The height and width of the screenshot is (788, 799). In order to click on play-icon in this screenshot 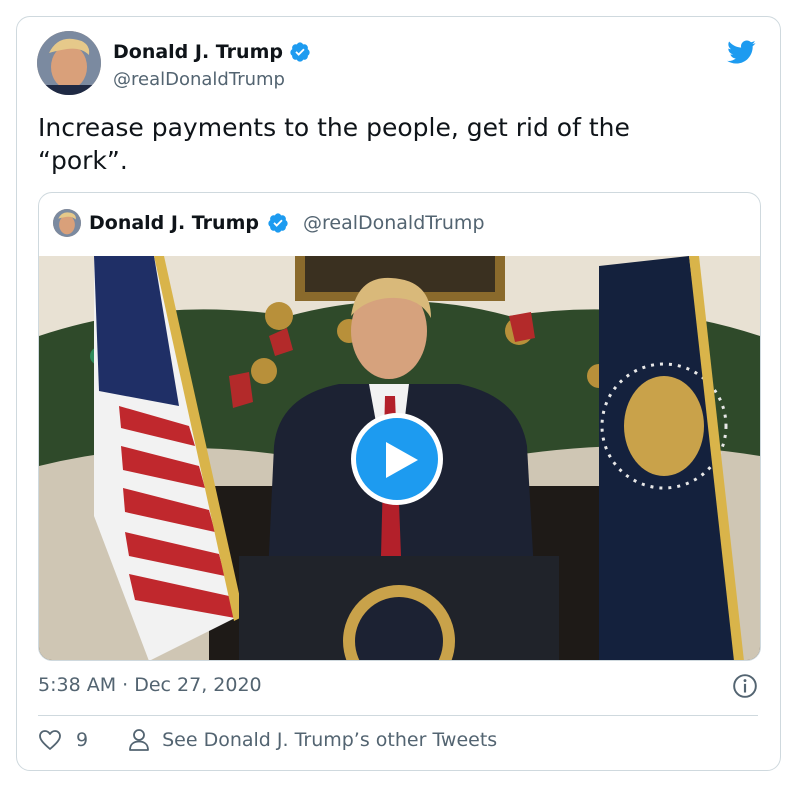, I will do `click(402, 460)`.